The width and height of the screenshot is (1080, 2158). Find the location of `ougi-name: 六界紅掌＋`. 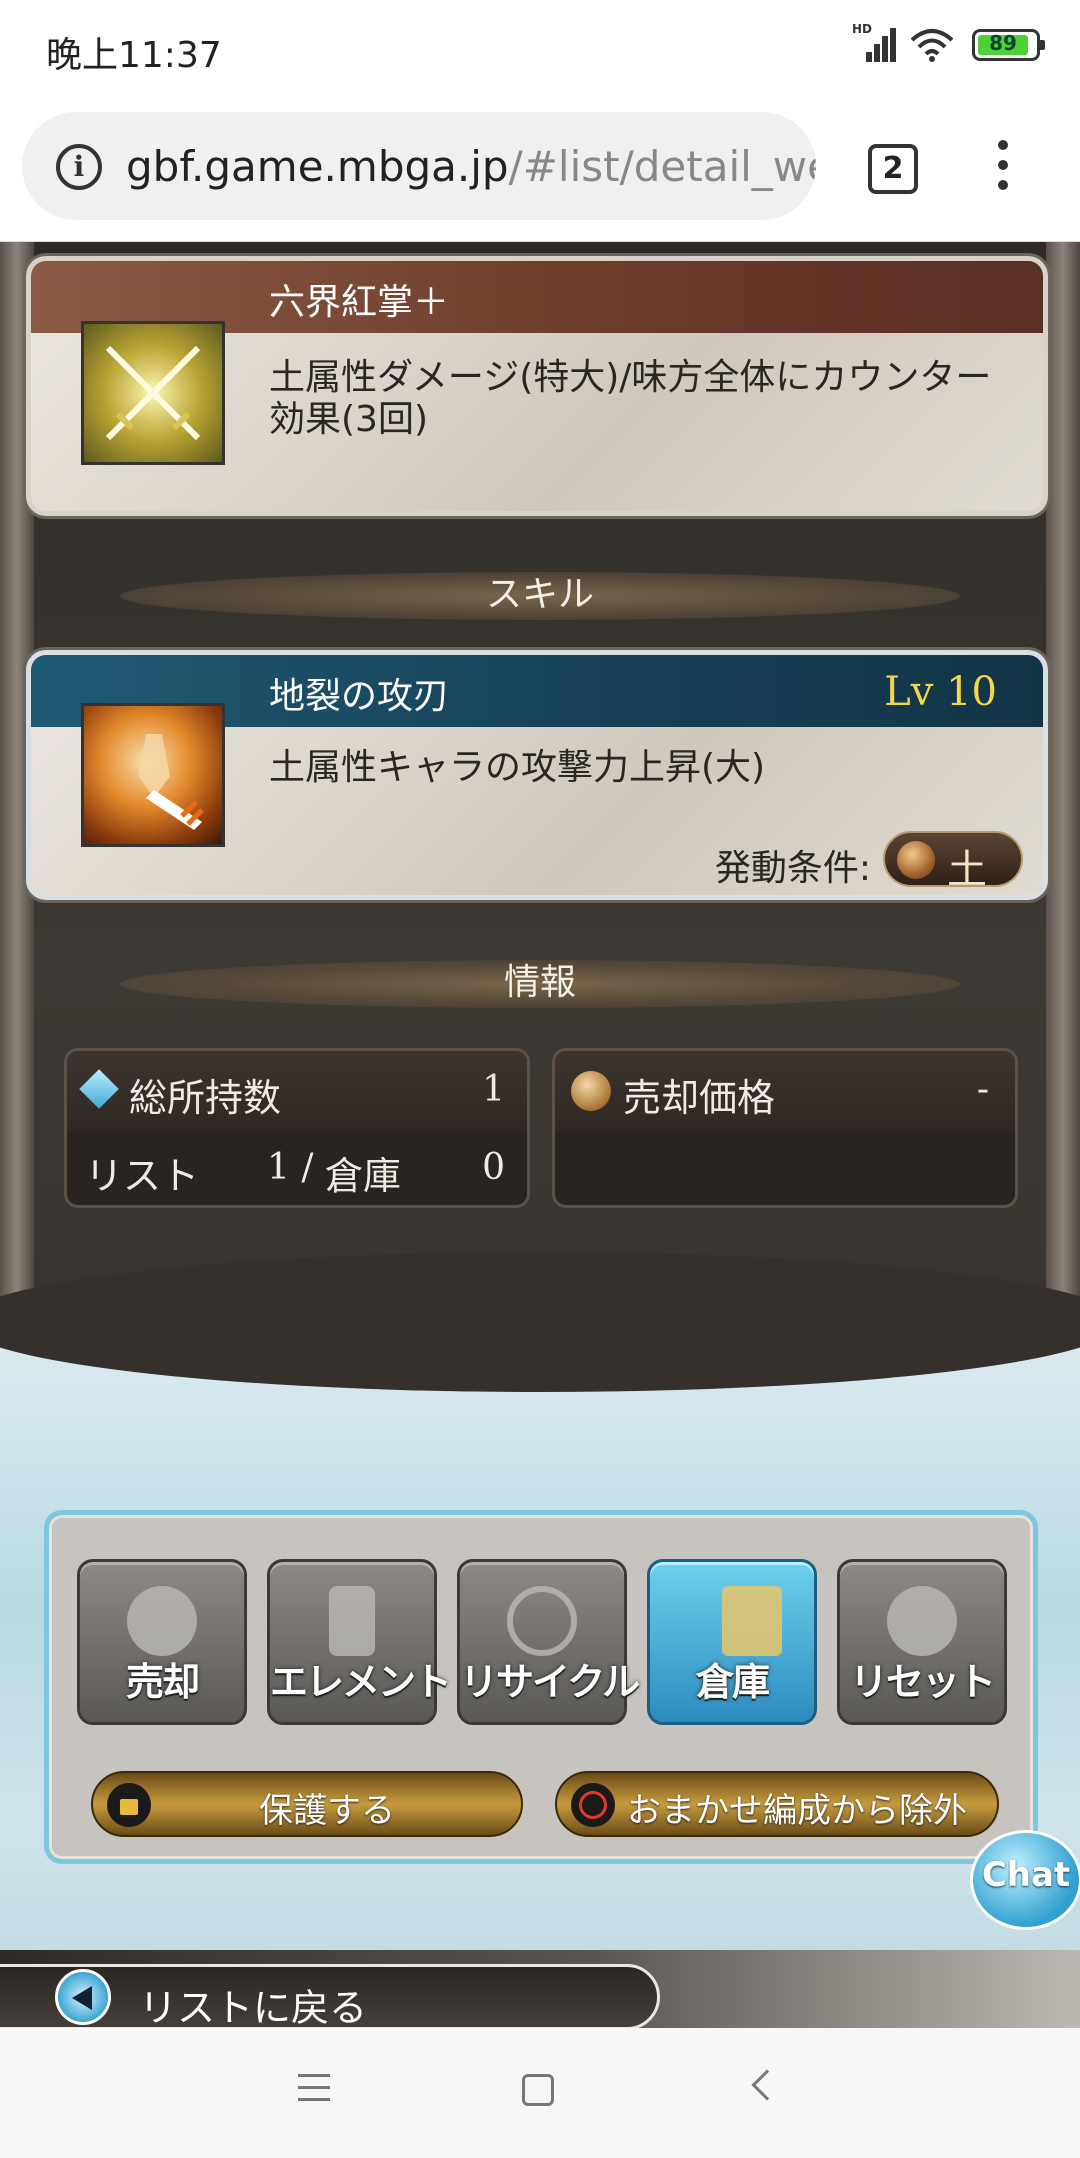

ougi-name: 六界紅掌＋ is located at coordinates (359, 302).